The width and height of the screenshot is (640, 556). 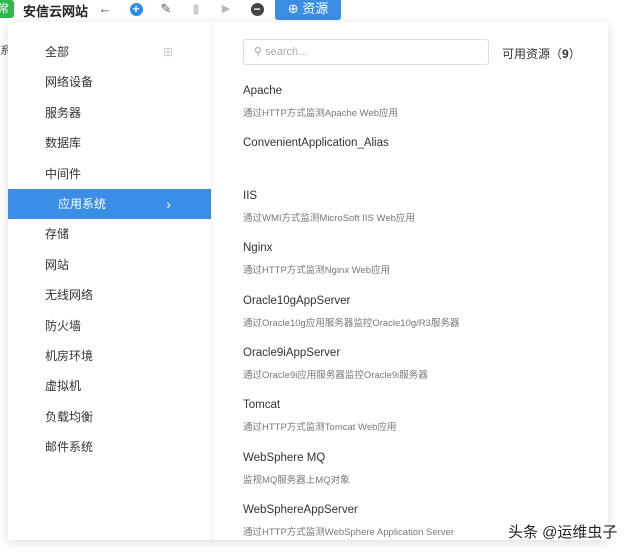 I want to click on resource-name: Oracle10gAppServer, so click(x=297, y=300).